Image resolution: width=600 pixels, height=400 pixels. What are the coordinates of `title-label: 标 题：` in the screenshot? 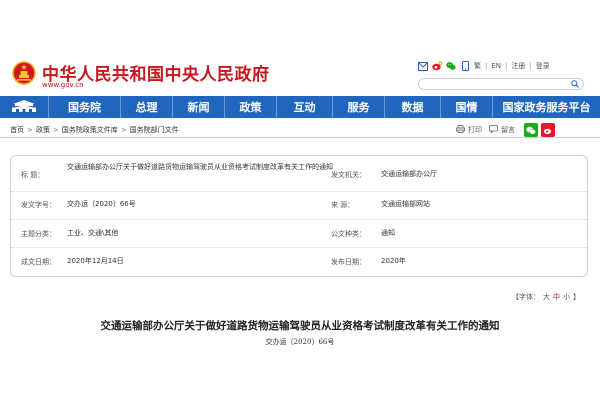 It's located at (33, 175).